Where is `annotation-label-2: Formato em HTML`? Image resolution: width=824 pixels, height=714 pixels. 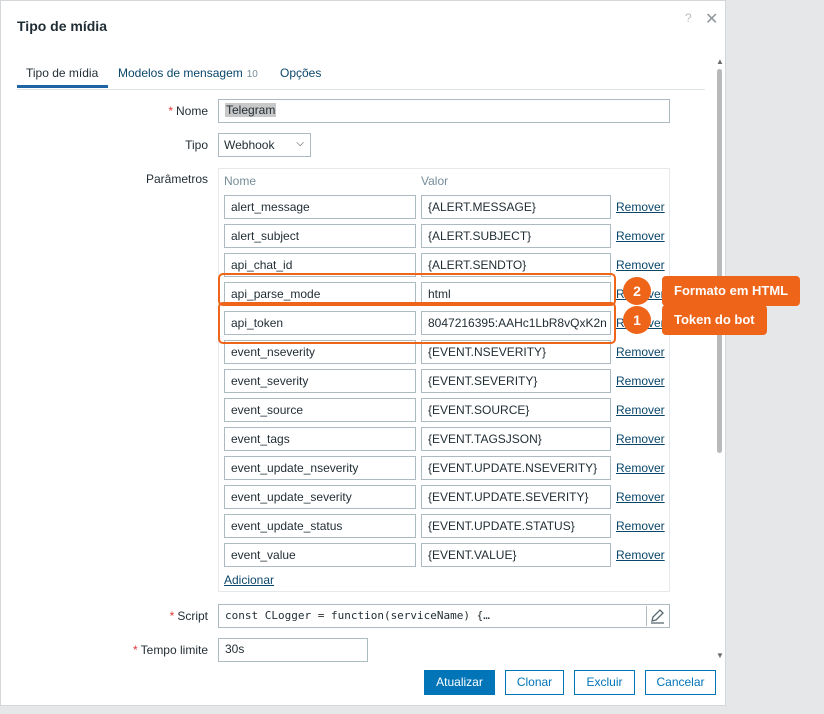
annotation-label-2: Formato em HTML is located at coordinates (731, 291).